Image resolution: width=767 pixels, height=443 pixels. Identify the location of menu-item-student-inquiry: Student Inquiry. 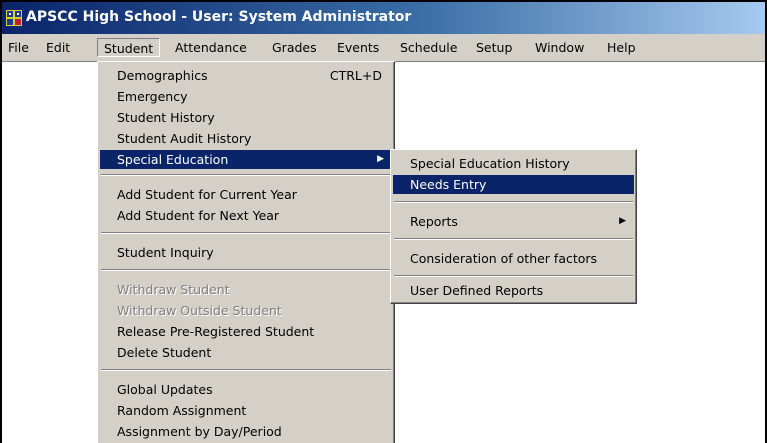
(246, 252).